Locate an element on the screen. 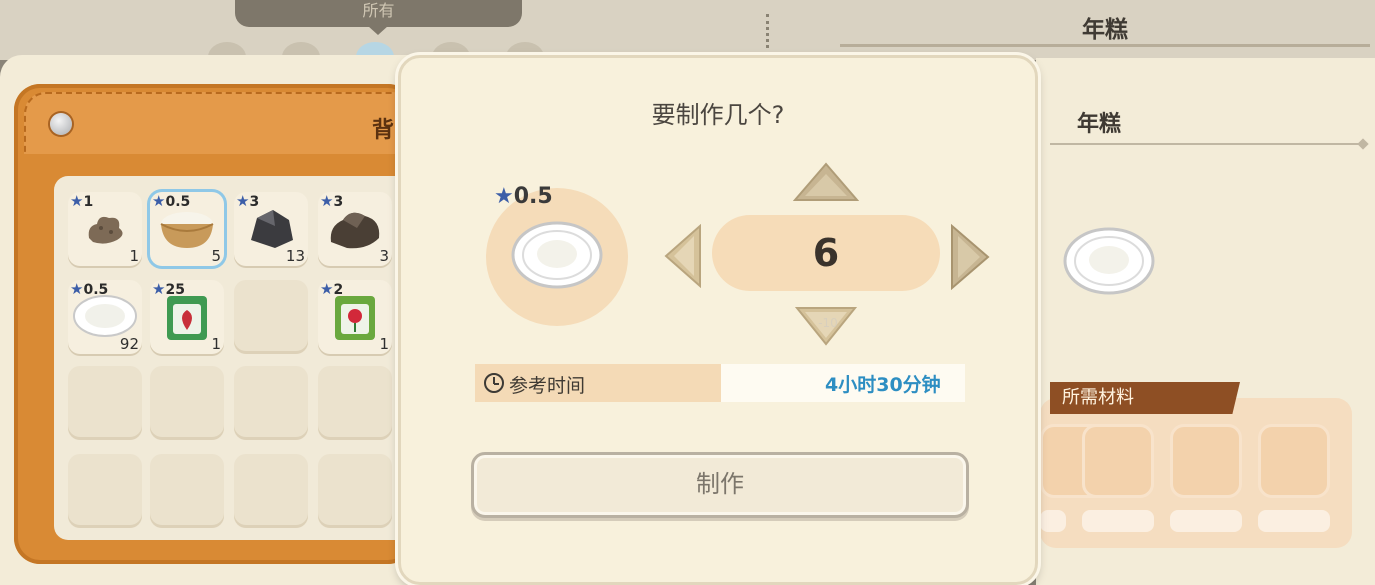 The height and width of the screenshot is (585, 1375). rice-bowl-icon is located at coordinates (187, 230).